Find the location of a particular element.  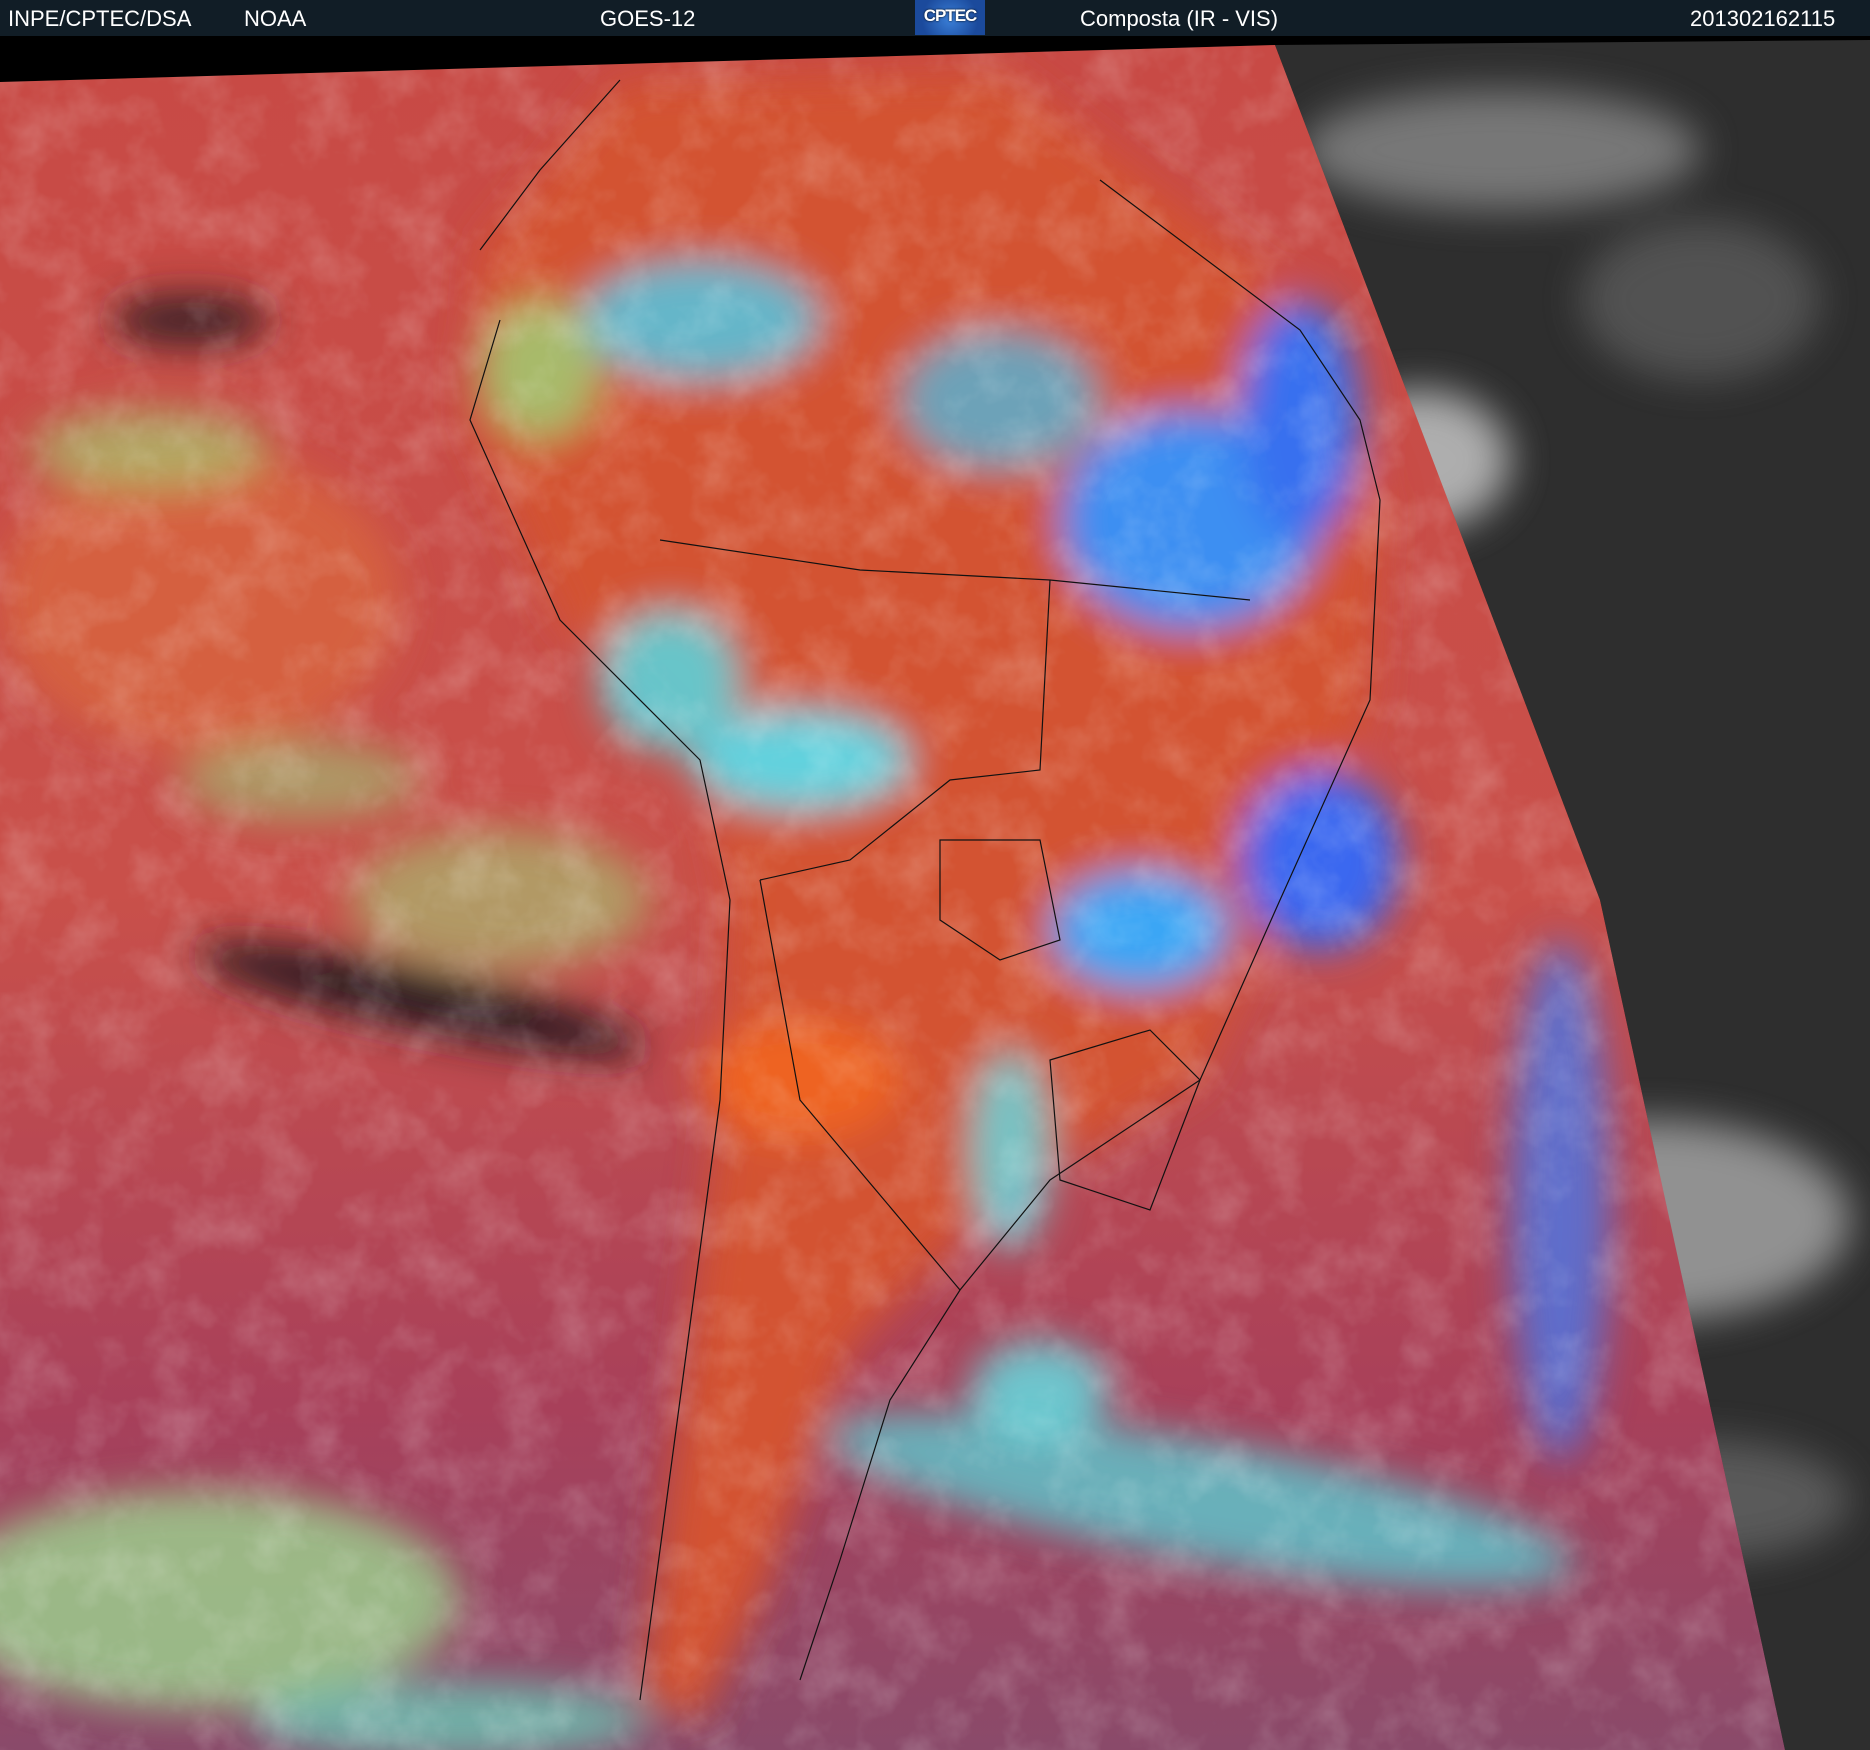

cptec-logo: CPTEC is located at coordinates (950, 17).